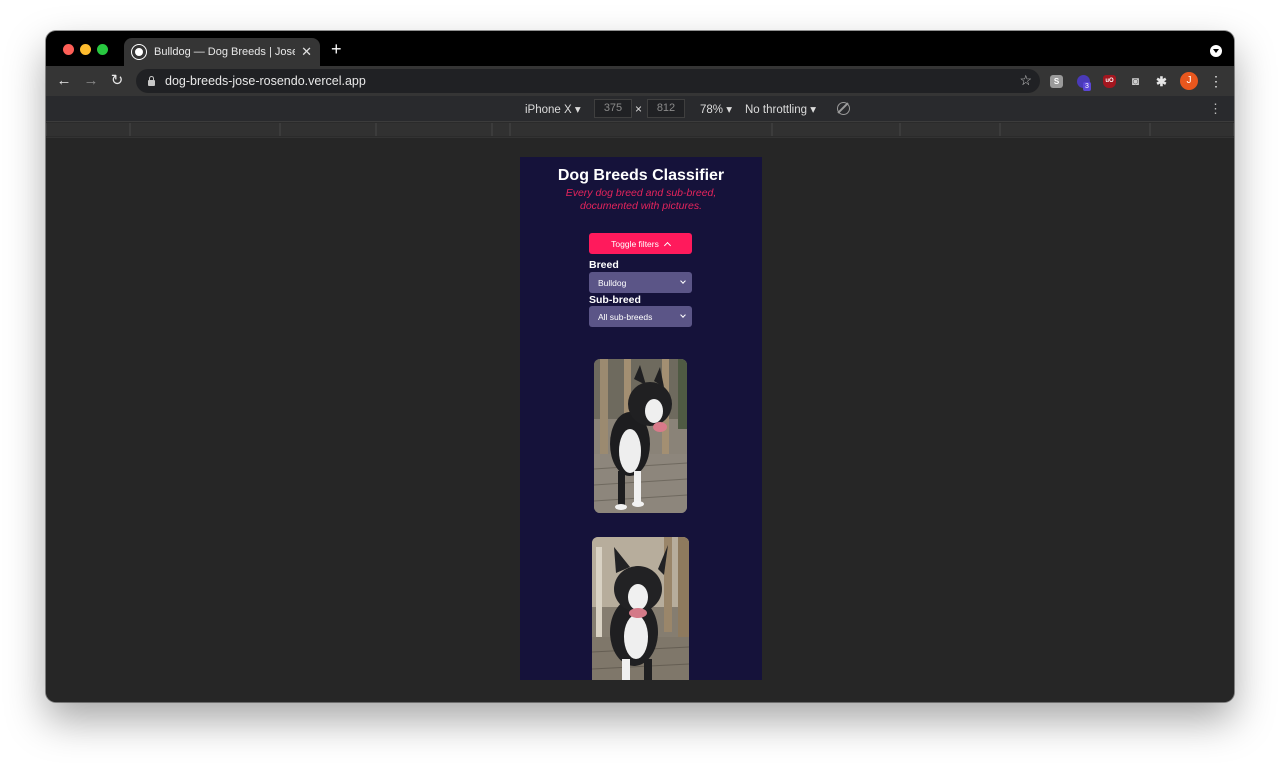 The width and height of the screenshot is (1280, 763). I want to click on back-arrow-icon: ←, so click(64, 81).